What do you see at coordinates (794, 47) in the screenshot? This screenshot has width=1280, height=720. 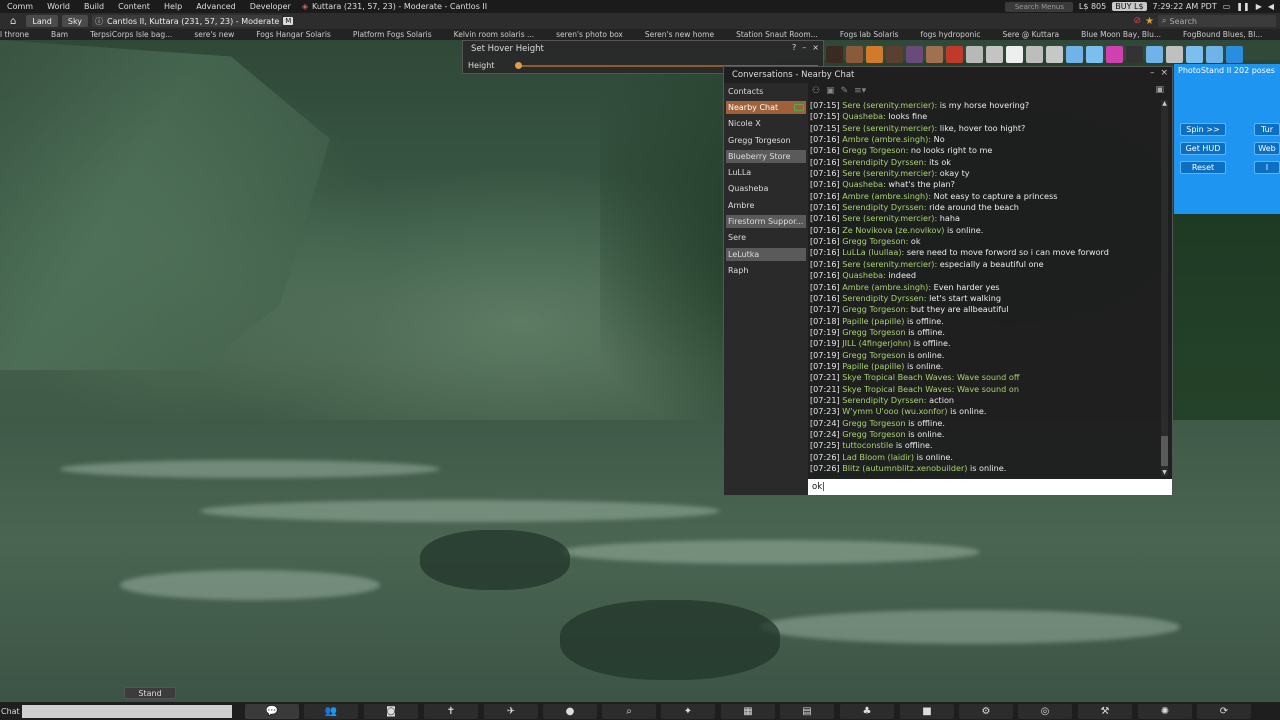 I see `help-button: ?` at bounding box center [794, 47].